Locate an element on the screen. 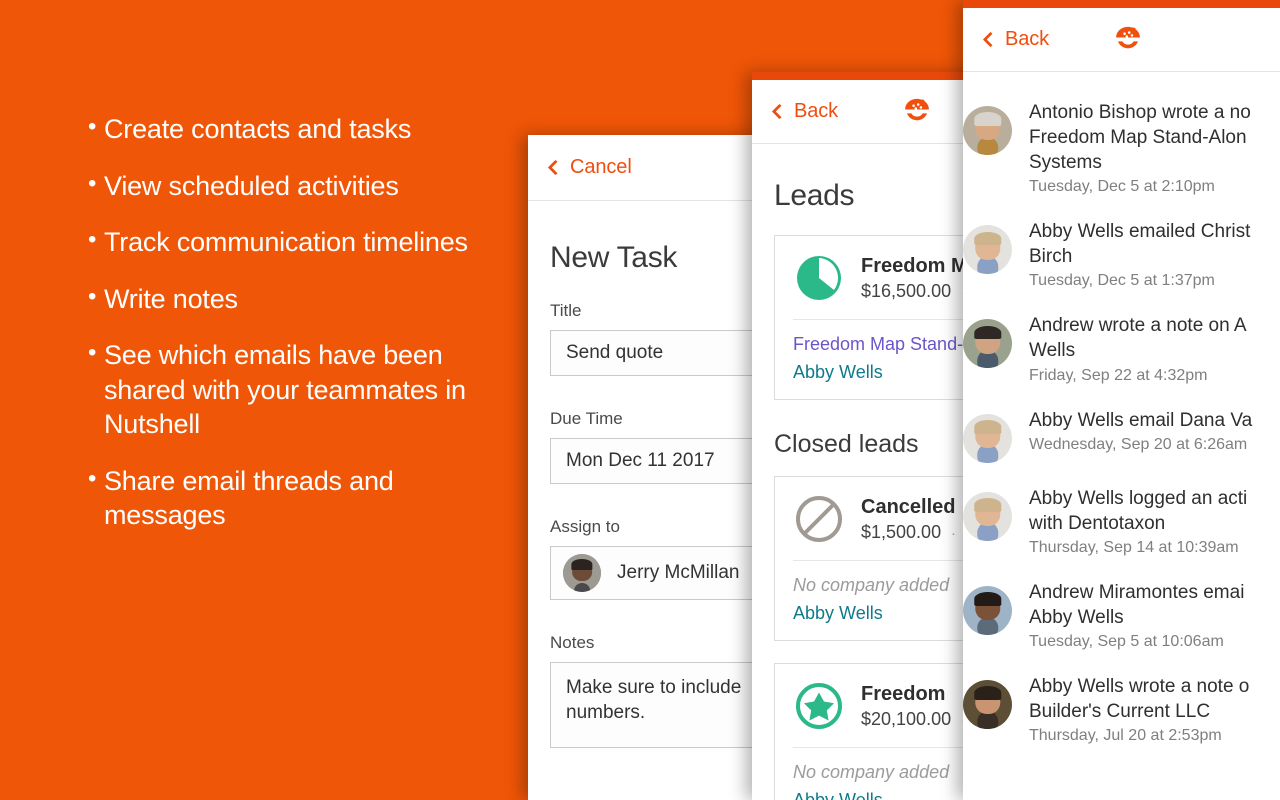 This screenshot has width=1280, height=800. list-item: • Create contacts and tasks is located at coordinates (303, 129).